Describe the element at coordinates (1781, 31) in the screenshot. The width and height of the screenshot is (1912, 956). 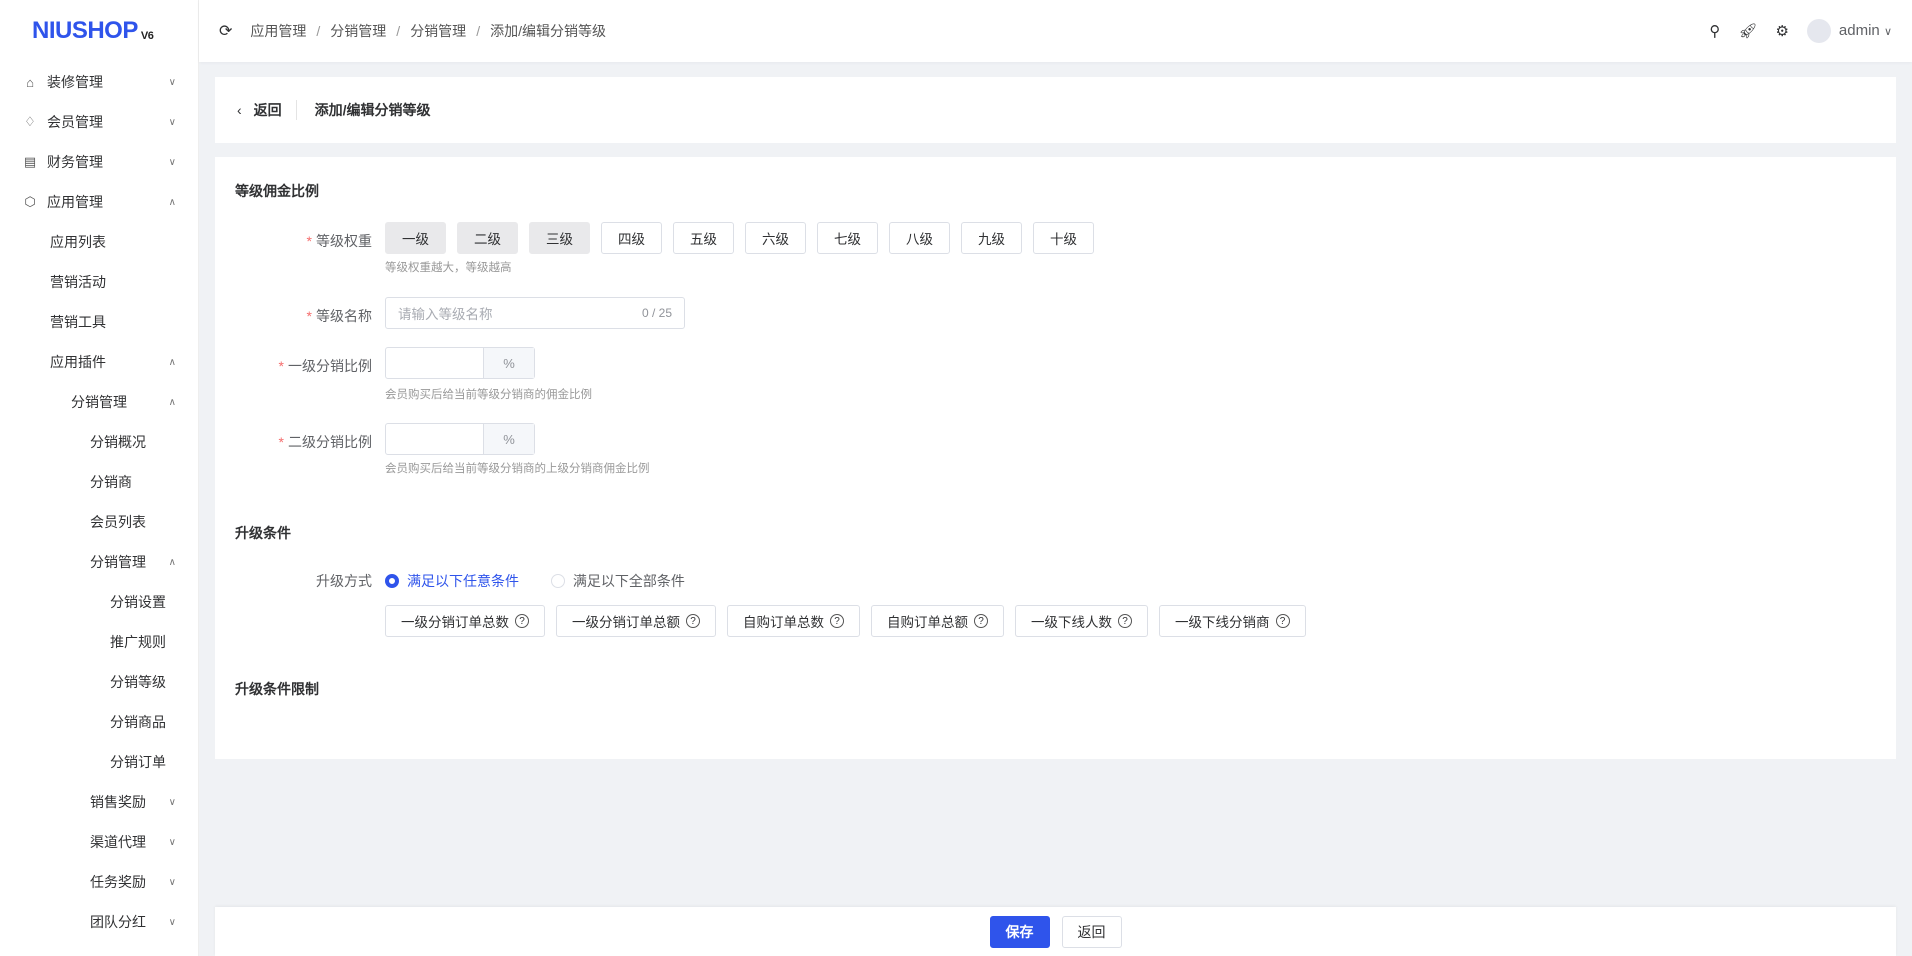
I see `gear-icon: ⚙` at that location.